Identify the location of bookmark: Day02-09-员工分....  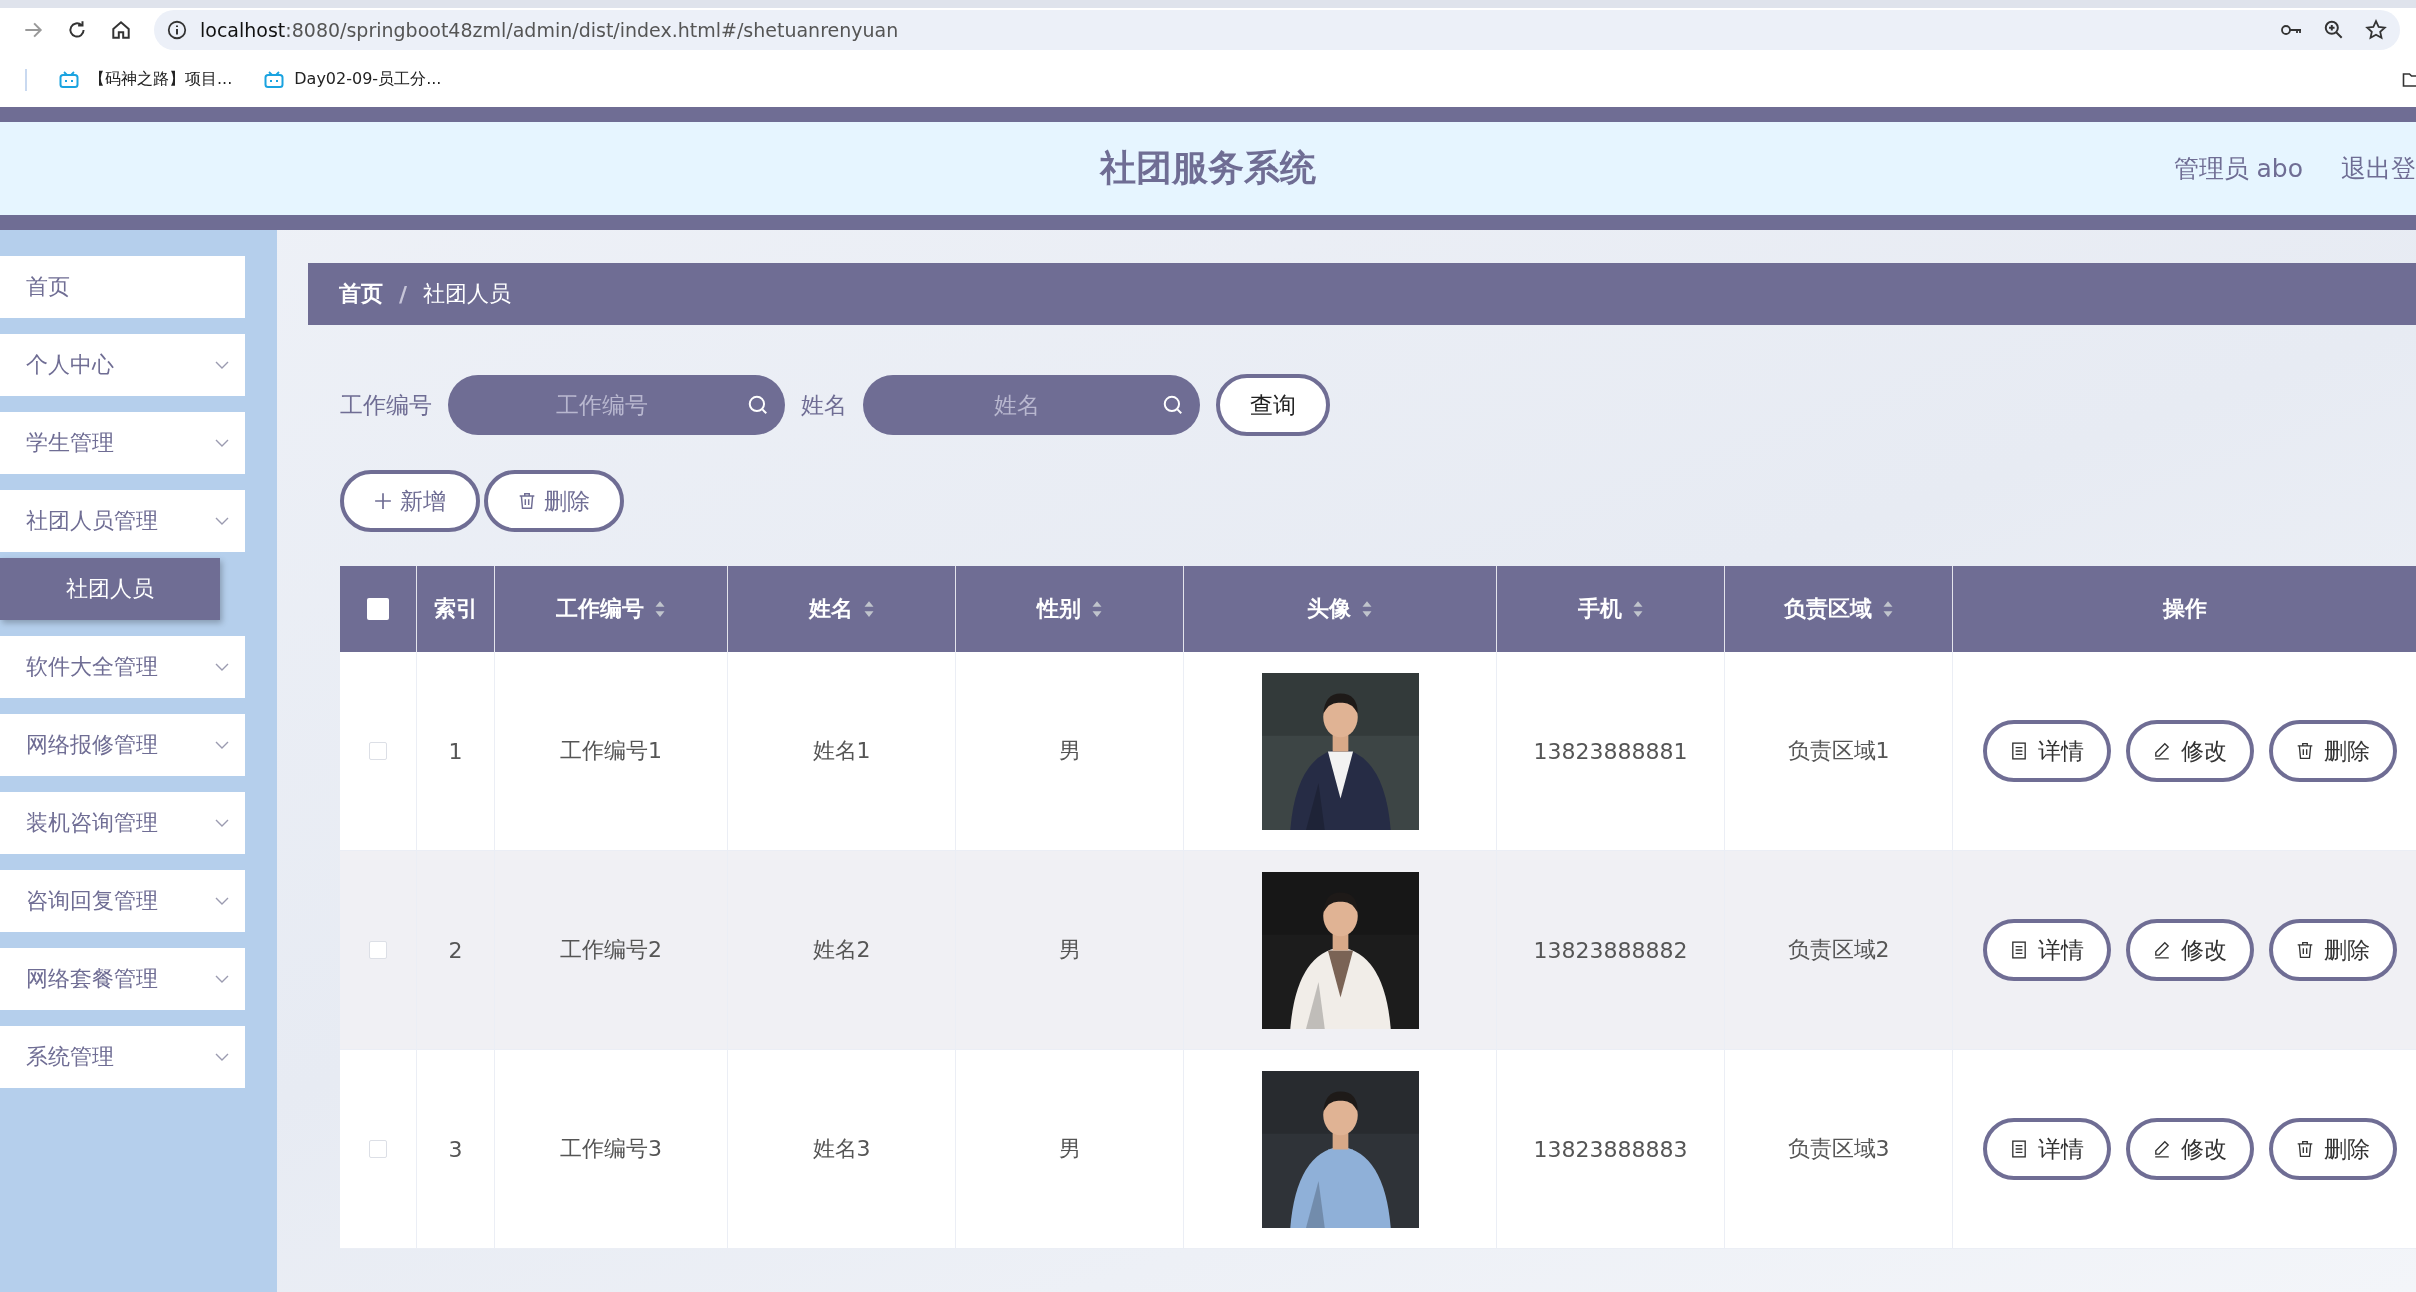
(353, 79).